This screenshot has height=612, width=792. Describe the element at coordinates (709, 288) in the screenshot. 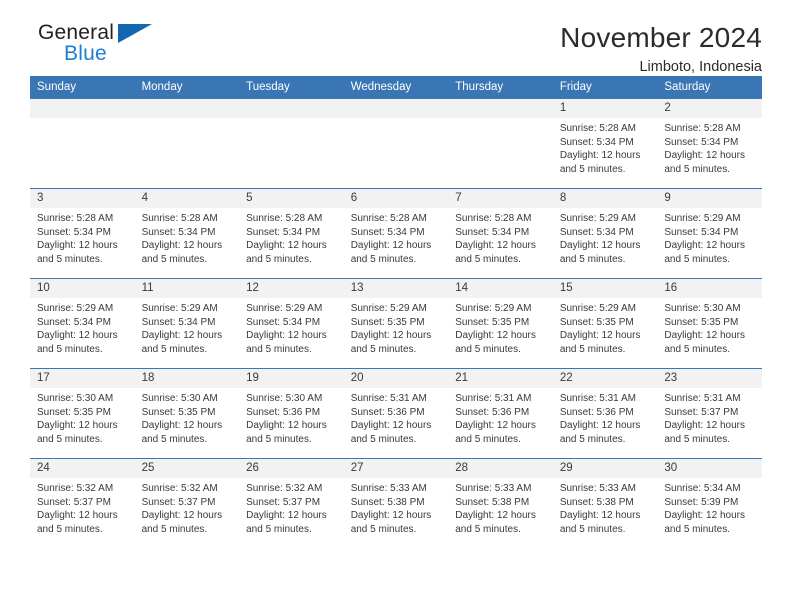

I see `day-number: 16` at that location.